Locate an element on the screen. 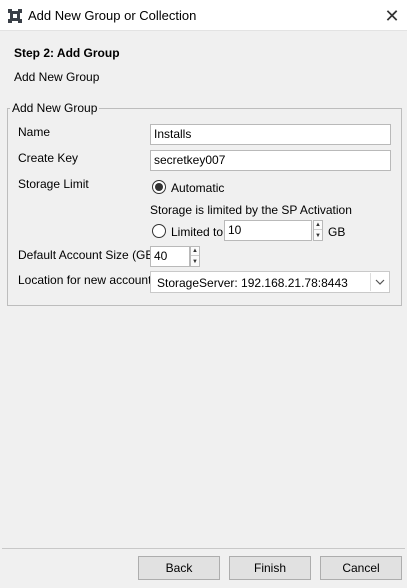  finish-button: Finish is located at coordinates (270, 568).